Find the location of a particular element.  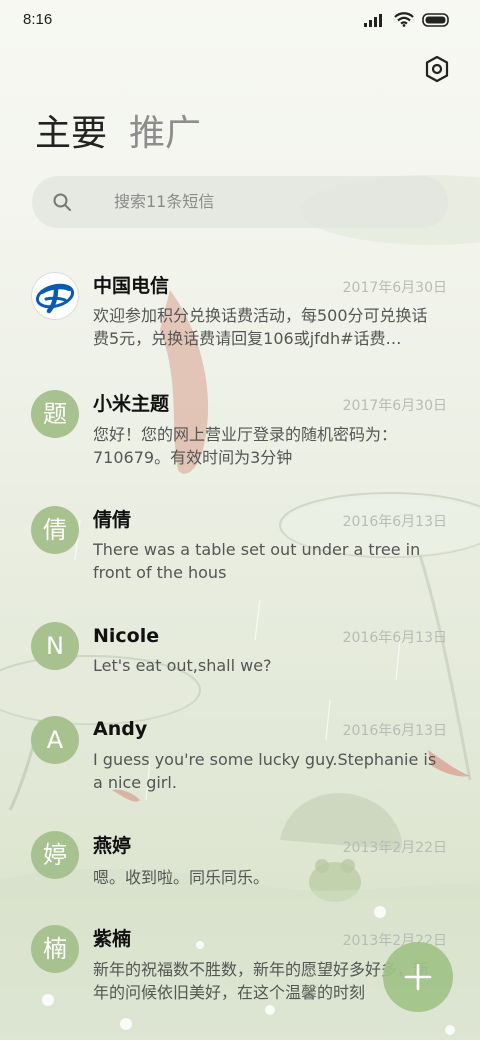

tab-primary: 主要 is located at coordinates (71, 134).